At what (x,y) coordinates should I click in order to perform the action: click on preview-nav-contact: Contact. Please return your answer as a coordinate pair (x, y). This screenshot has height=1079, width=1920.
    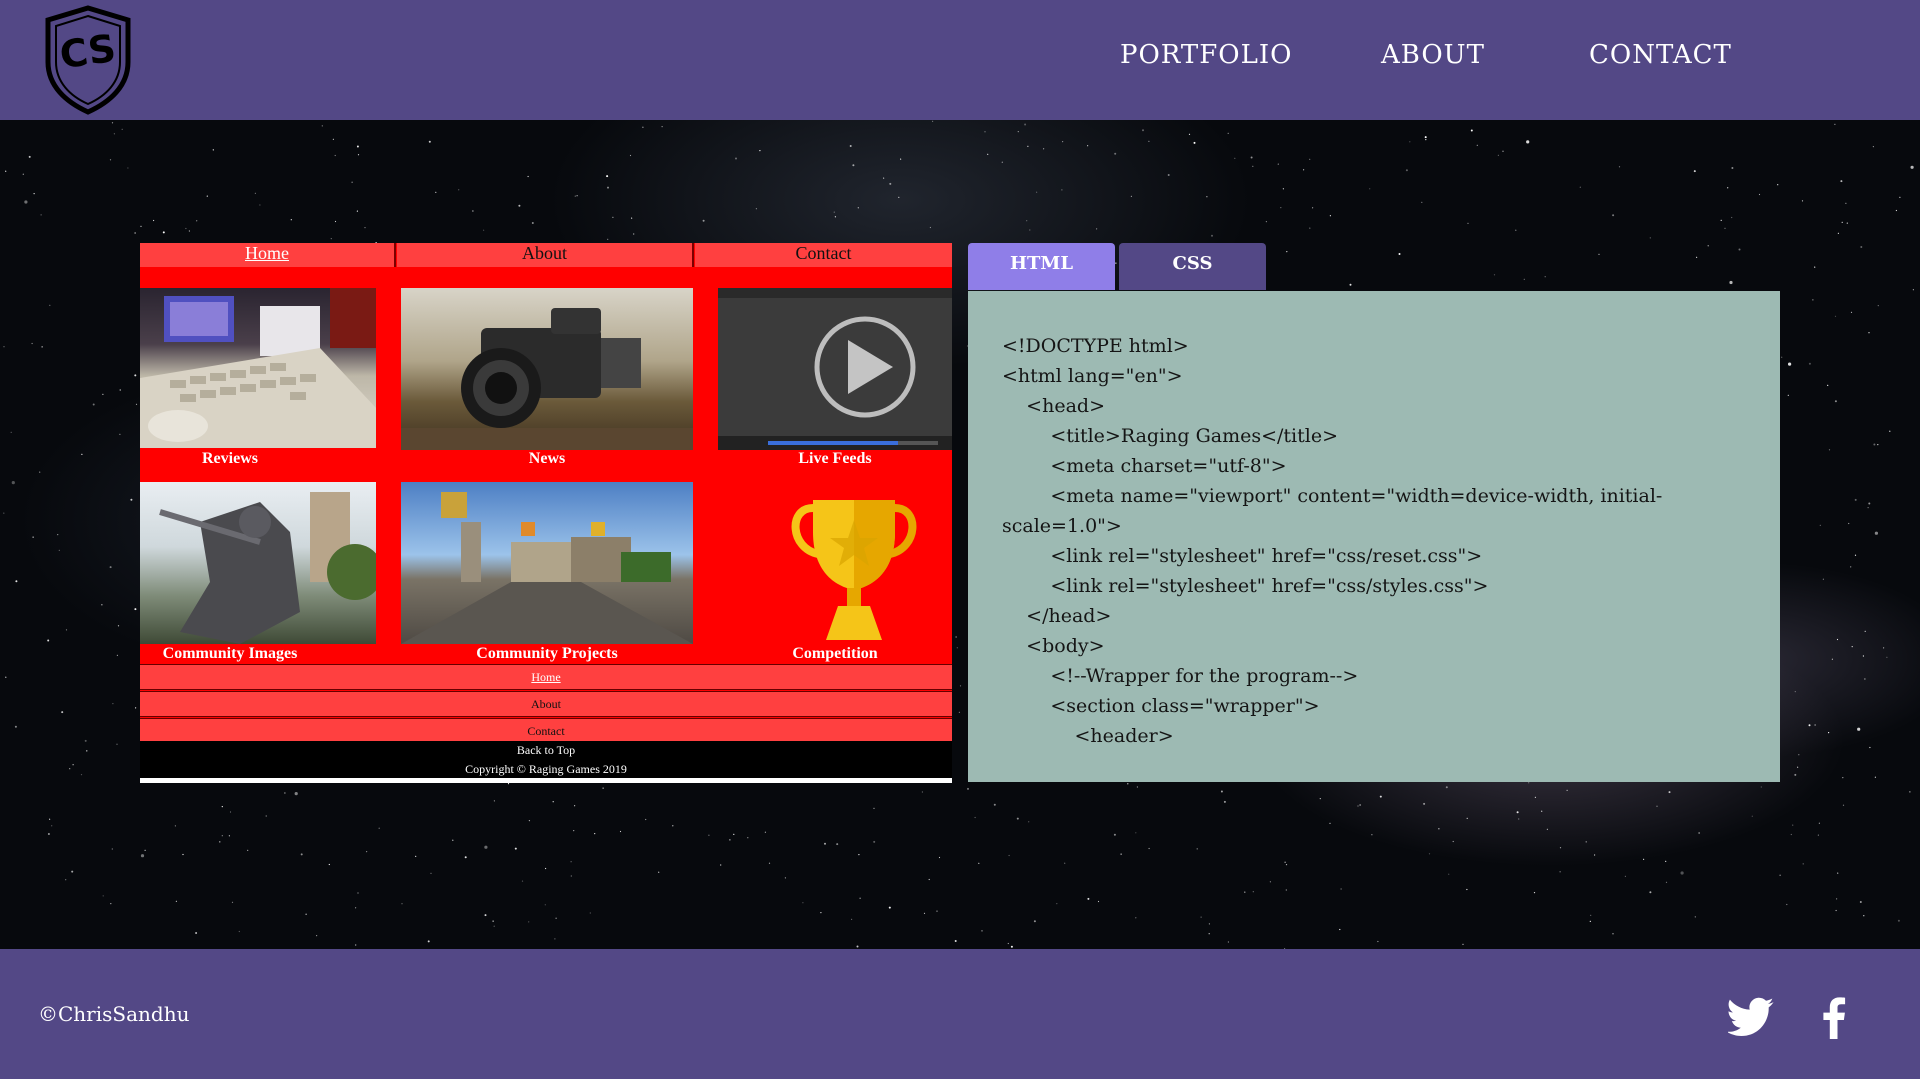
    Looking at the image, I should click on (823, 255).